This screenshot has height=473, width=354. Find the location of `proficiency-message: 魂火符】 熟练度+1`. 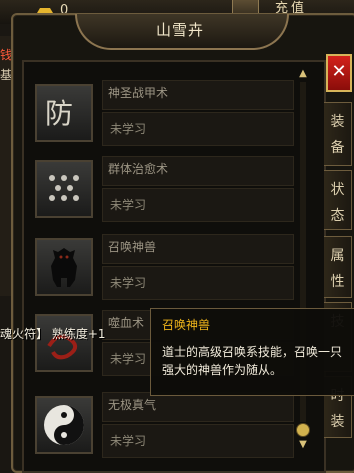

proficiency-message: 魂火符】 熟练度+1 is located at coordinates (53, 334).